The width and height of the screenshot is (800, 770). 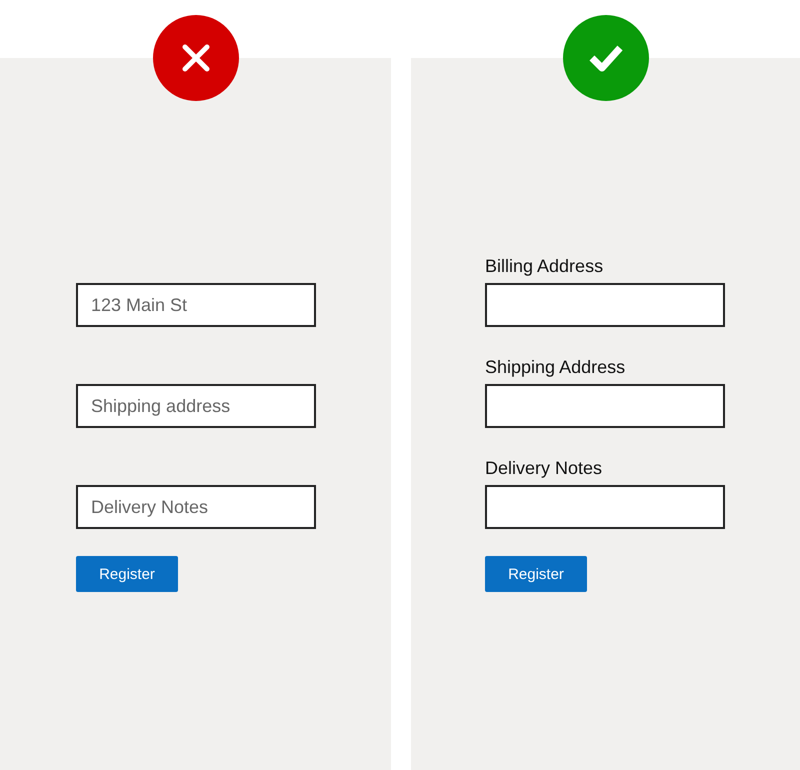 What do you see at coordinates (196, 507) in the screenshot?
I see `input-field: Delivery Notes` at bounding box center [196, 507].